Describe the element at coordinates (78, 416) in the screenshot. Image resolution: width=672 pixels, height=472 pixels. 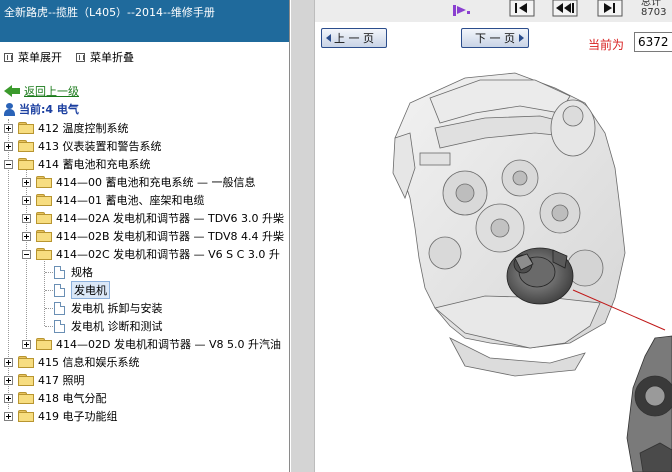
I see `tree-item-label: 419 电子功能组` at that location.